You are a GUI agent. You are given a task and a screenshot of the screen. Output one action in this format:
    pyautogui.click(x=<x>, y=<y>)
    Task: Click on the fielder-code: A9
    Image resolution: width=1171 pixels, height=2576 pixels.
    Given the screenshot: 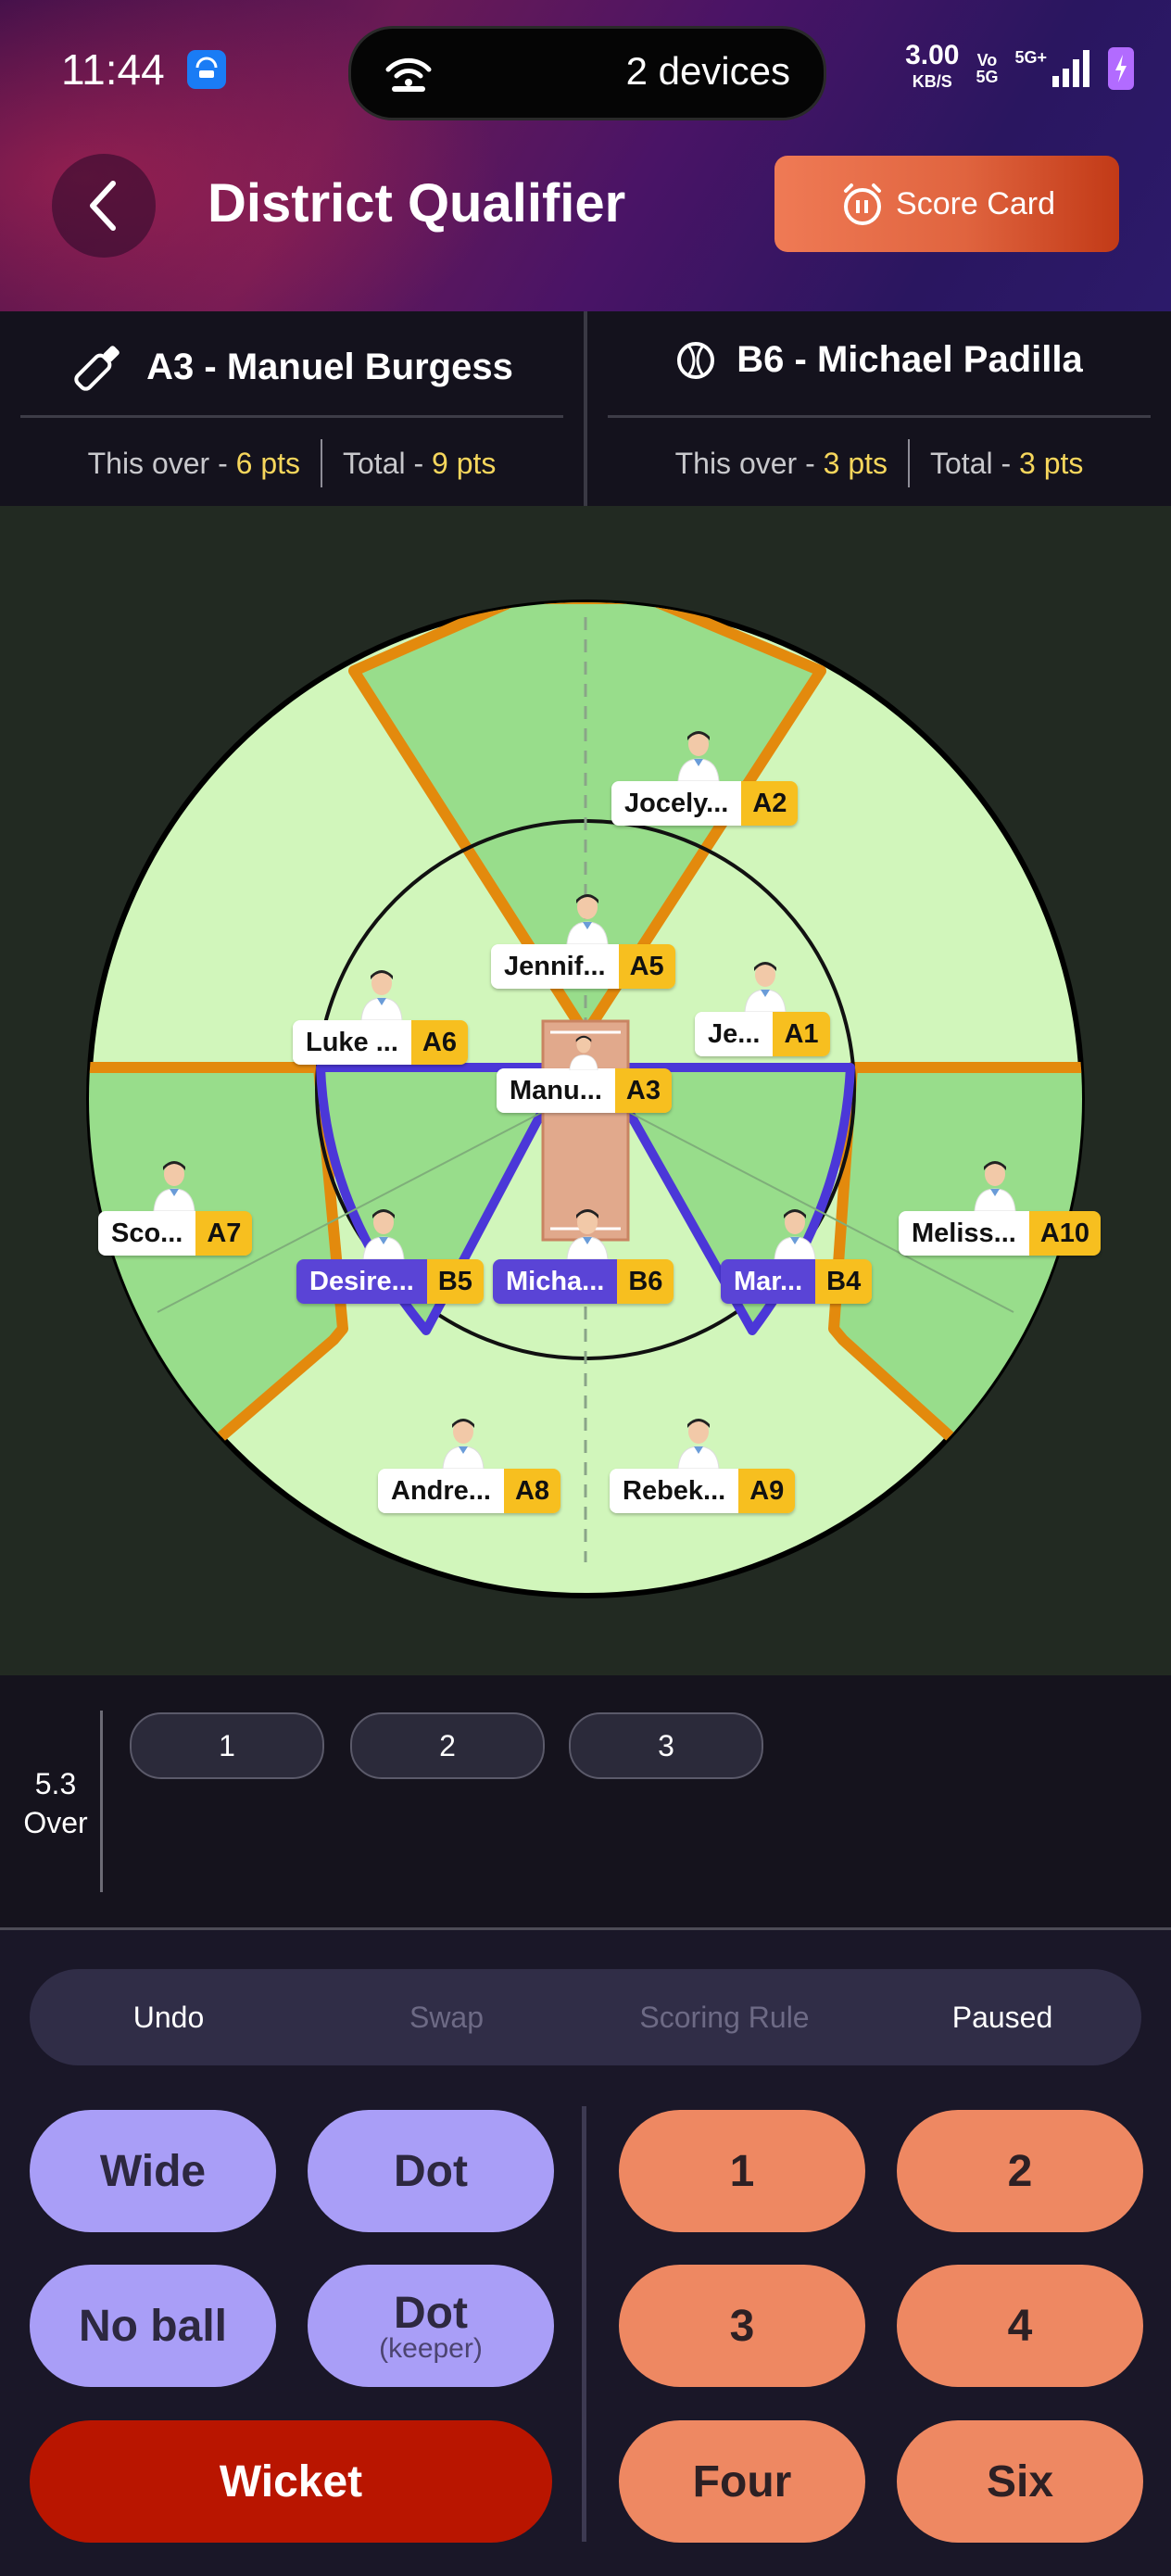 What is the action you would take?
    pyautogui.click(x=767, y=1491)
    